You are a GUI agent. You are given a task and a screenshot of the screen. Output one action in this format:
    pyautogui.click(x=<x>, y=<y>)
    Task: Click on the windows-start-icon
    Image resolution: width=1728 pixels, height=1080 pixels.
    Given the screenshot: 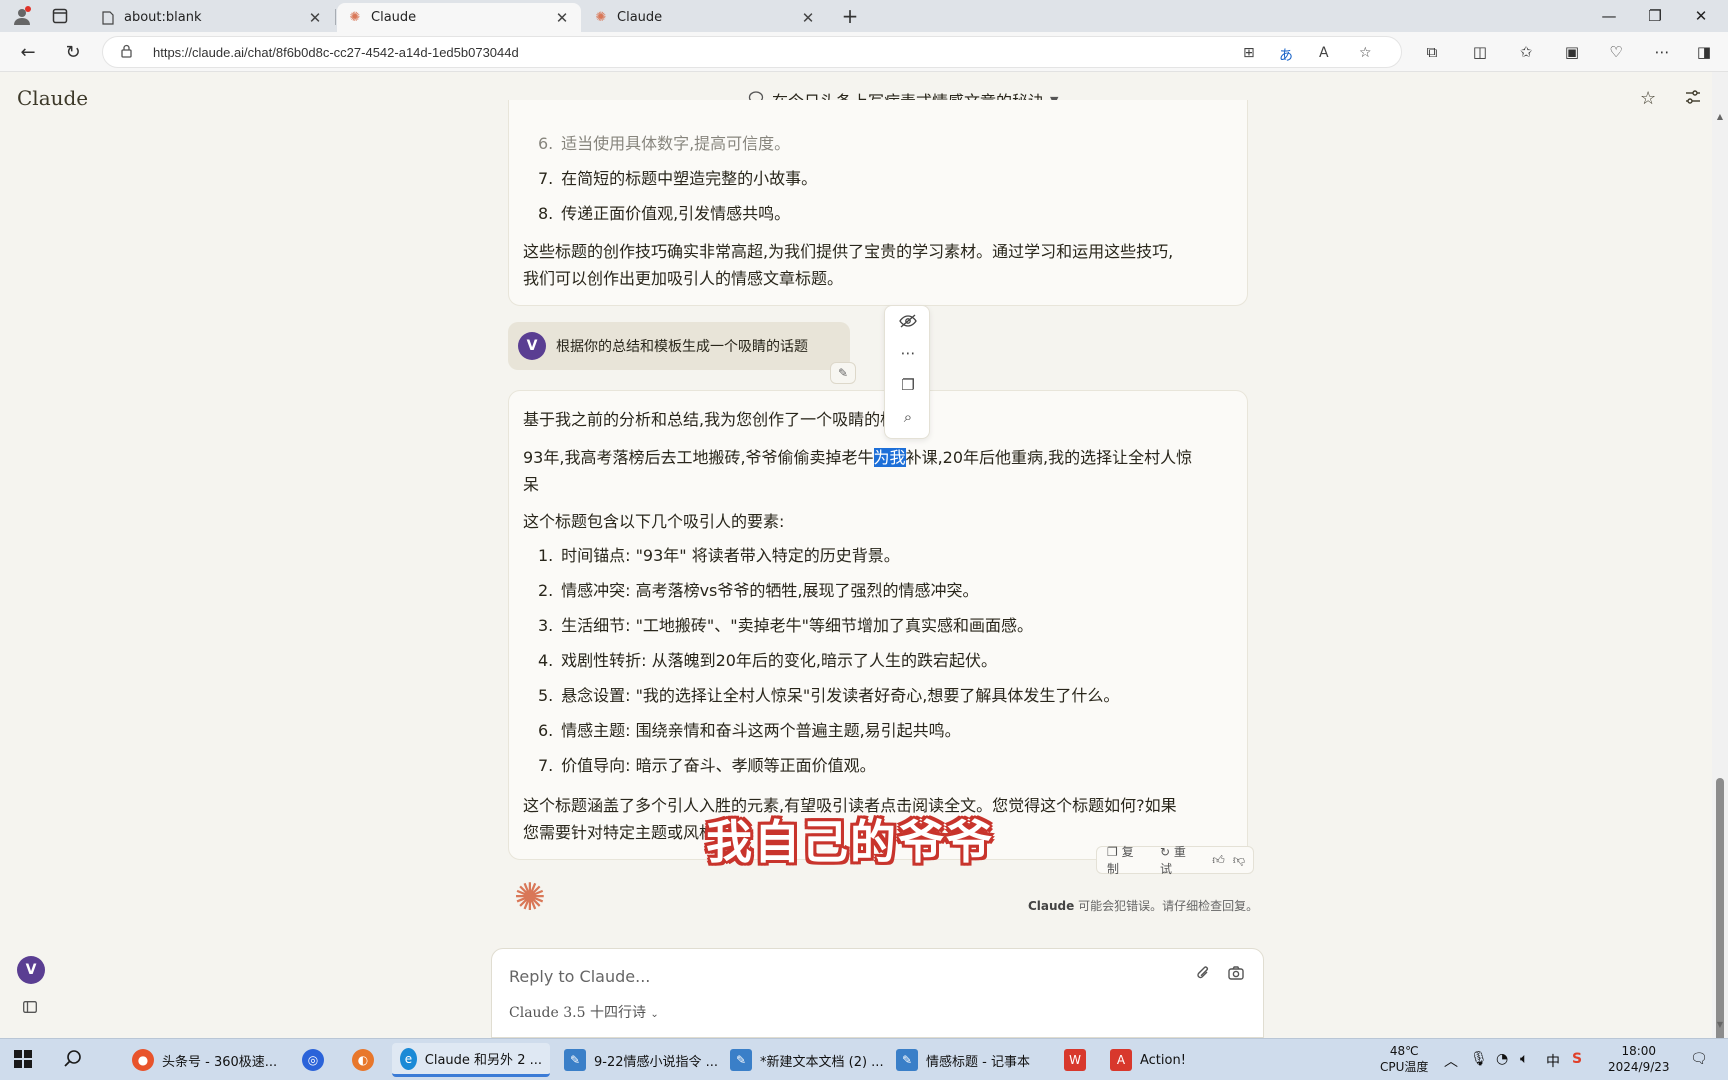 What is the action you would take?
    pyautogui.click(x=23, y=1061)
    